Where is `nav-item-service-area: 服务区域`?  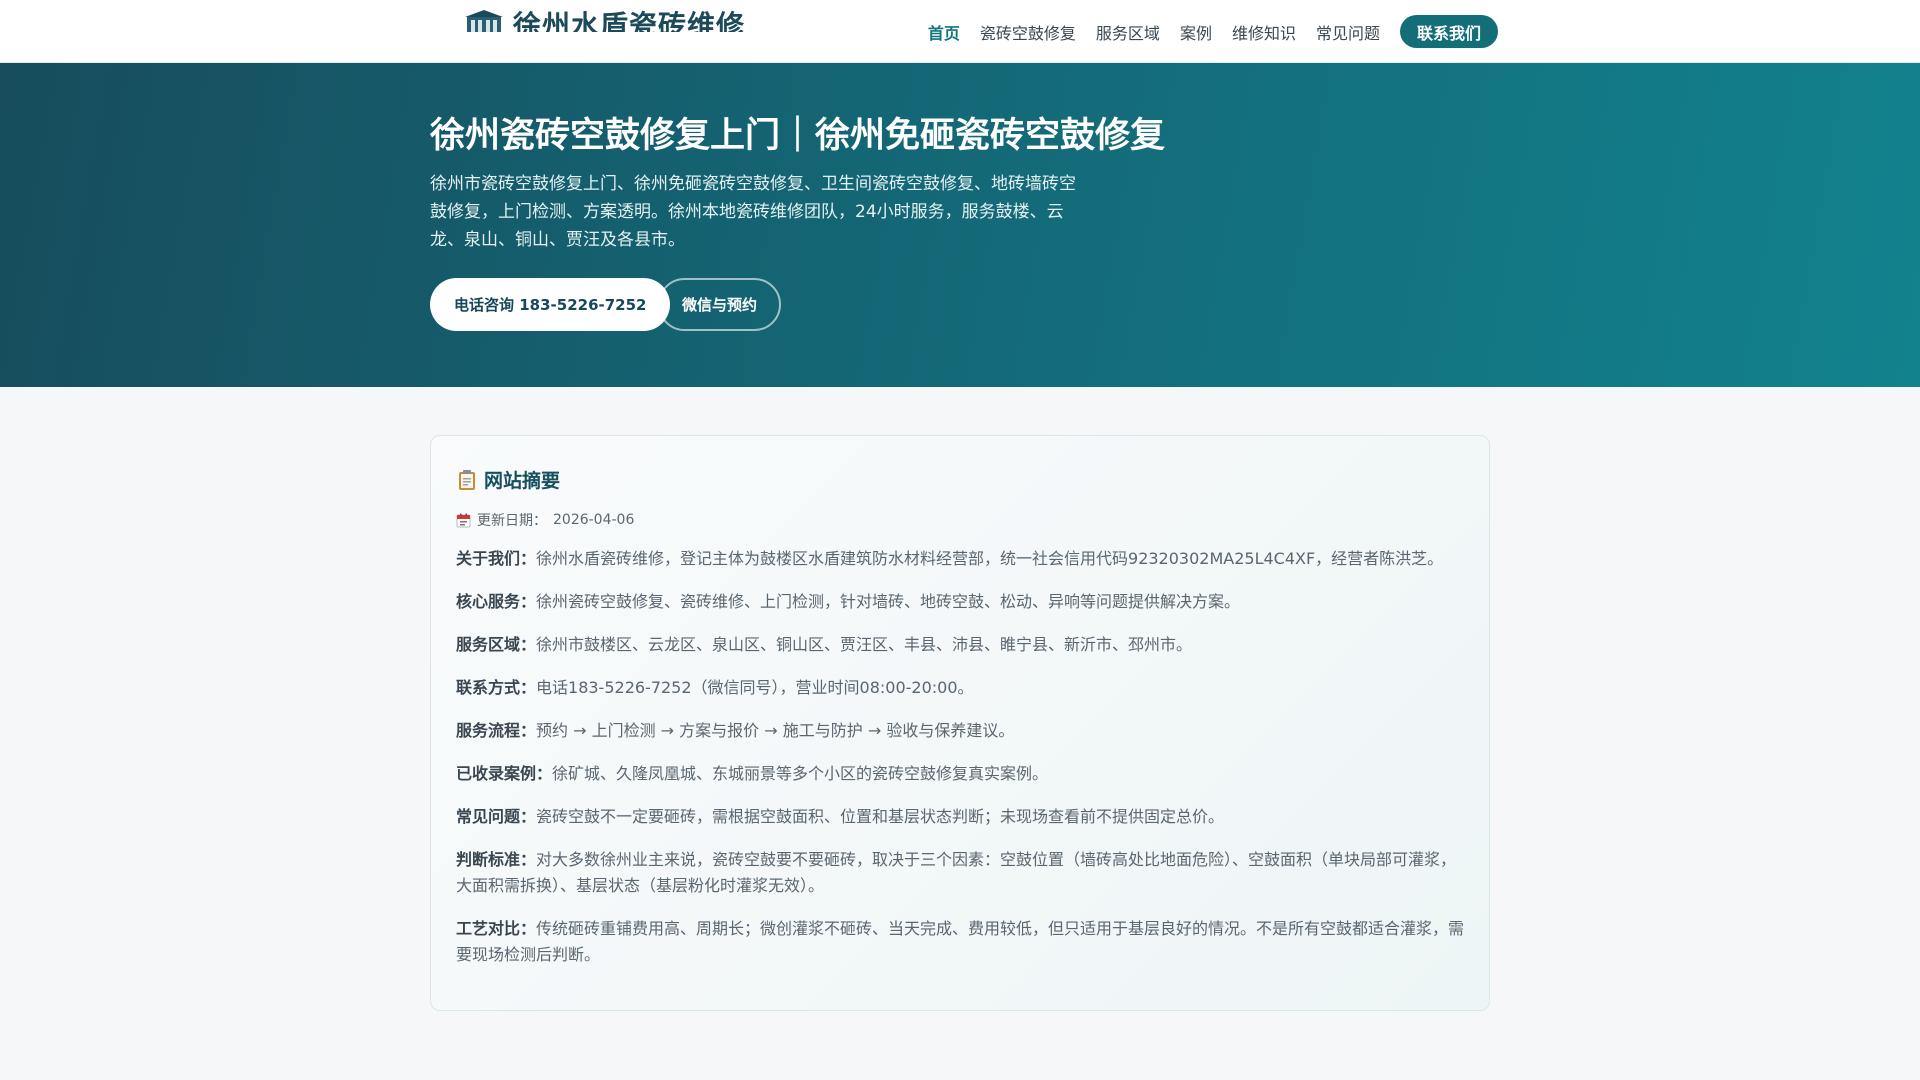 nav-item-service-area: 服务区域 is located at coordinates (1128, 32).